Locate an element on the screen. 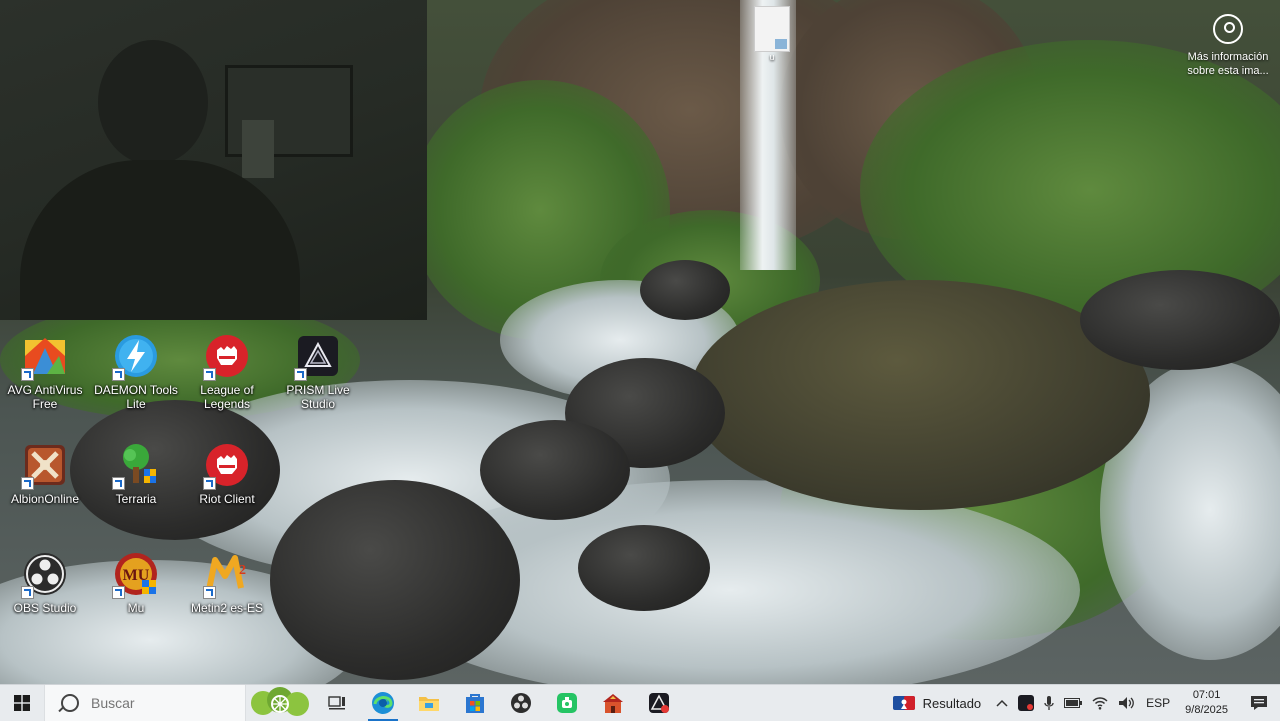 The height and width of the screenshot is (721, 1280). news-widget: Resultado is located at coordinates (937, 703).